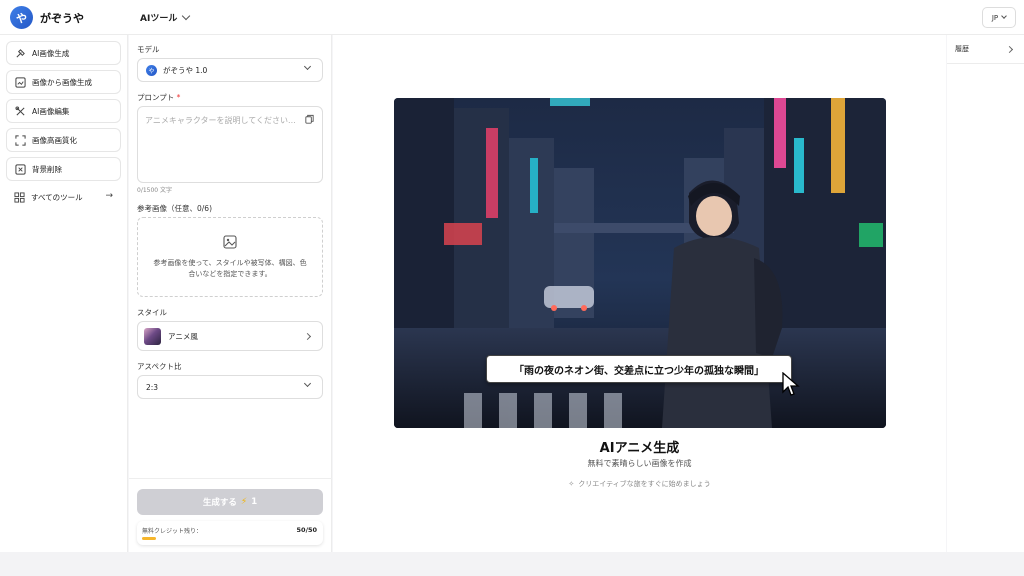 Image resolution: width=1024 pixels, height=576 pixels. What do you see at coordinates (995, 17) in the screenshot?
I see `language-label: JP` at bounding box center [995, 17].